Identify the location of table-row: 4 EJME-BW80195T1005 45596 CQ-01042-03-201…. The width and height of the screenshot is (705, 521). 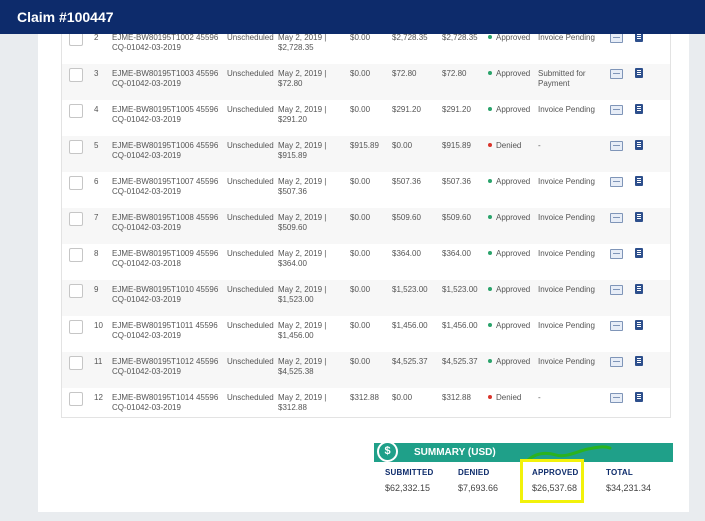
(366, 118).